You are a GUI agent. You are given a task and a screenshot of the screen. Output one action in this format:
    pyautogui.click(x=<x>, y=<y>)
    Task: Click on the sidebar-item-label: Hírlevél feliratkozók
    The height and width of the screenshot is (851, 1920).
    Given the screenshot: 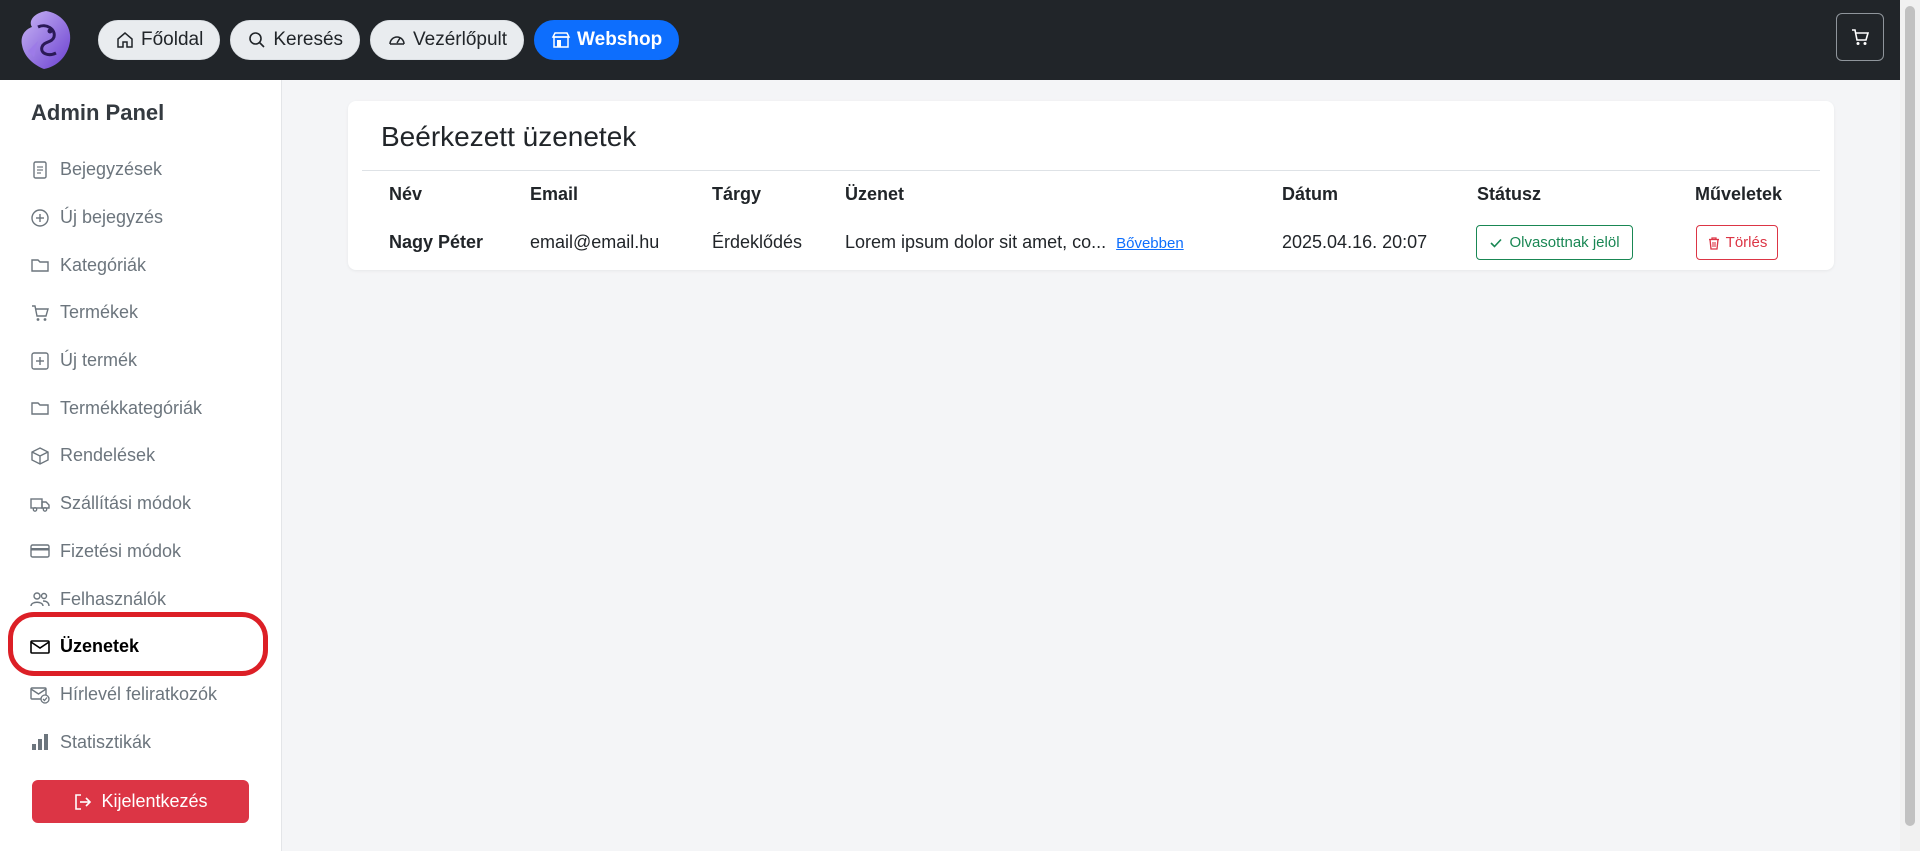 What is the action you would take?
    pyautogui.click(x=139, y=693)
    